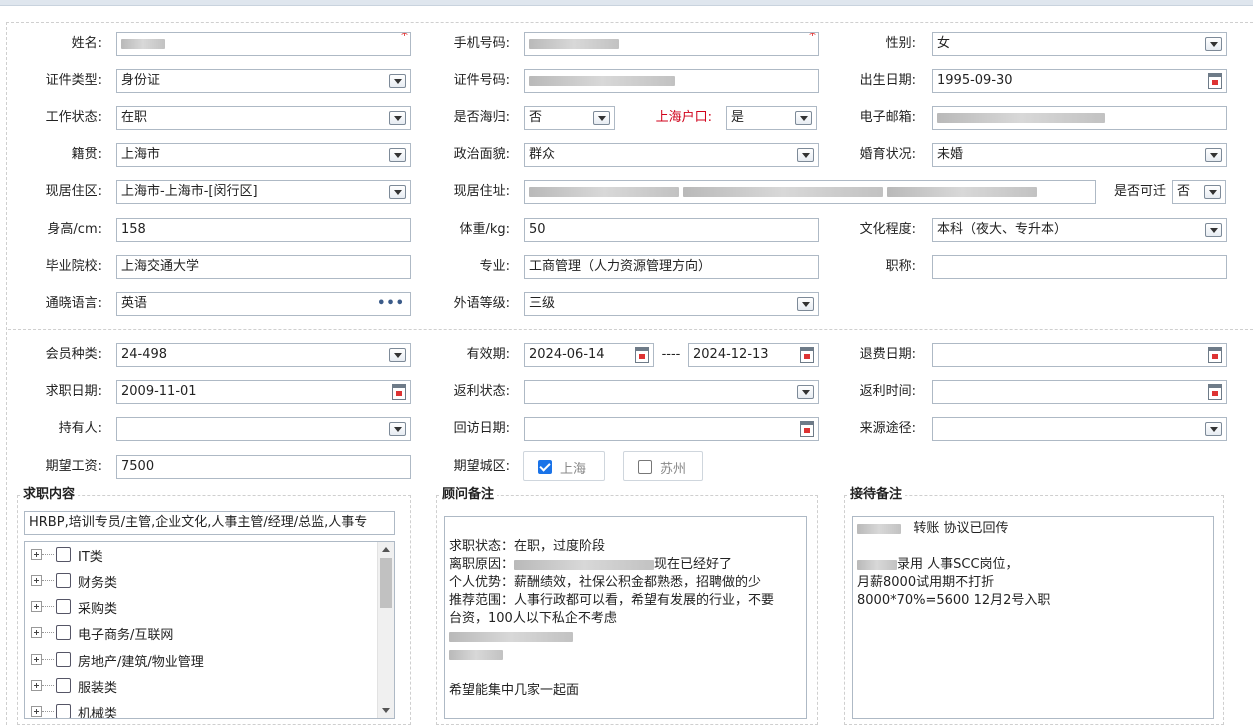 Image resolution: width=1253 pixels, height=725 pixels. What do you see at coordinates (209, 523) in the screenshot?
I see `job-content-summary: HRBP,培训专员/主管,企业文化,人事主管/经理/总监,人事专` at bounding box center [209, 523].